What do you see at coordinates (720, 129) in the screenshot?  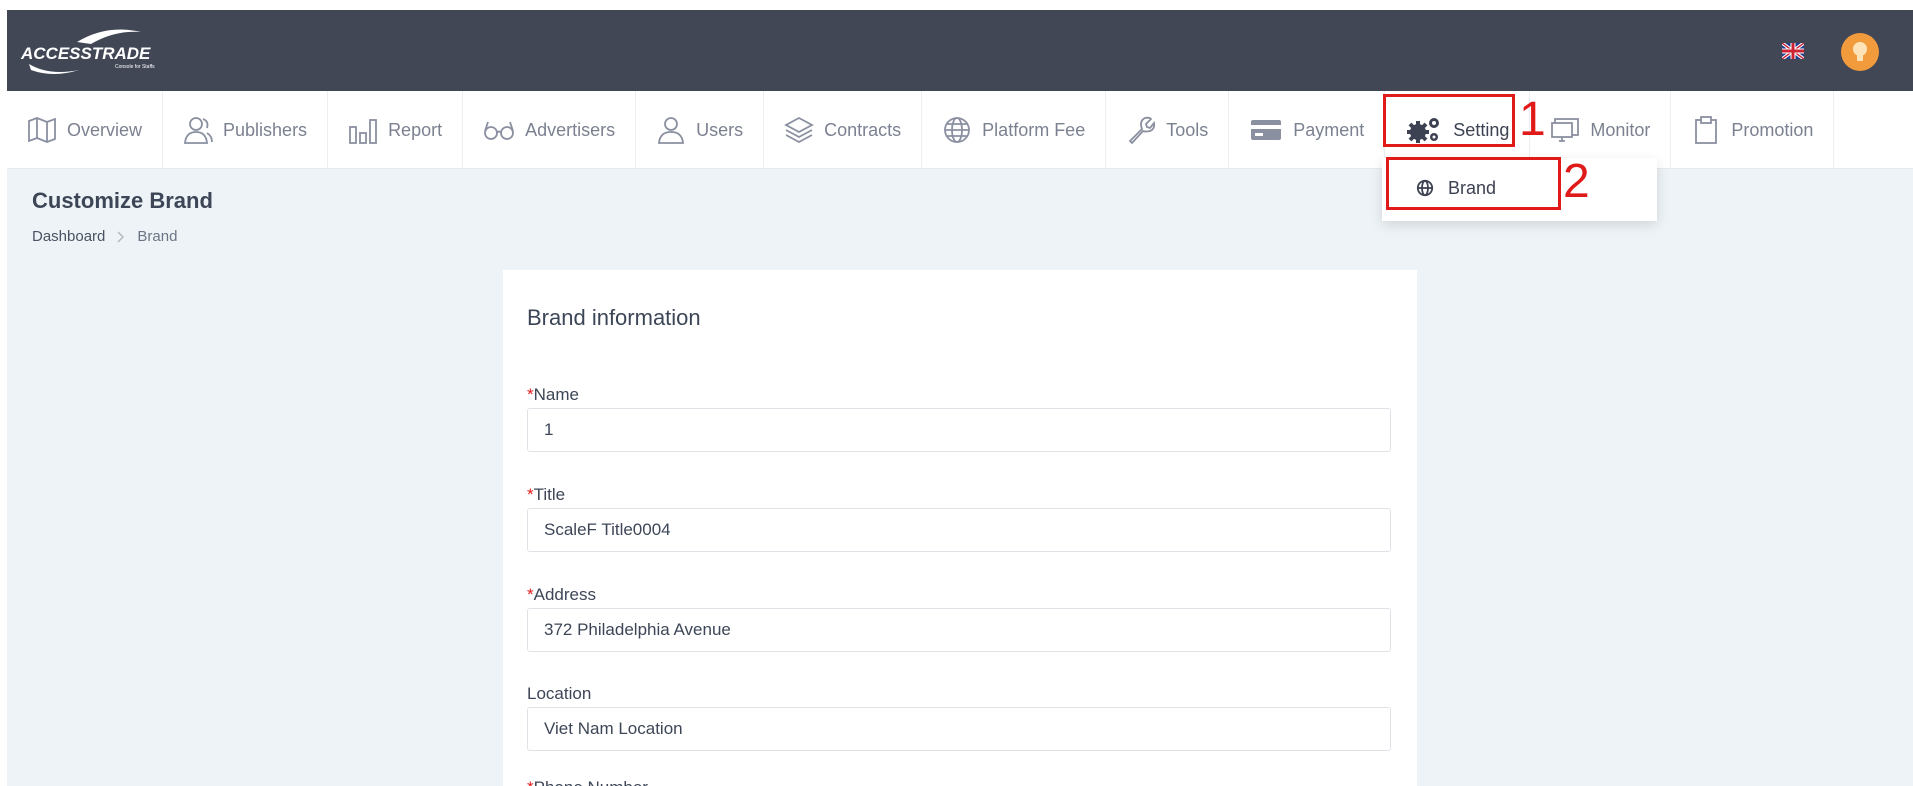 I see `nav-label: Users` at bounding box center [720, 129].